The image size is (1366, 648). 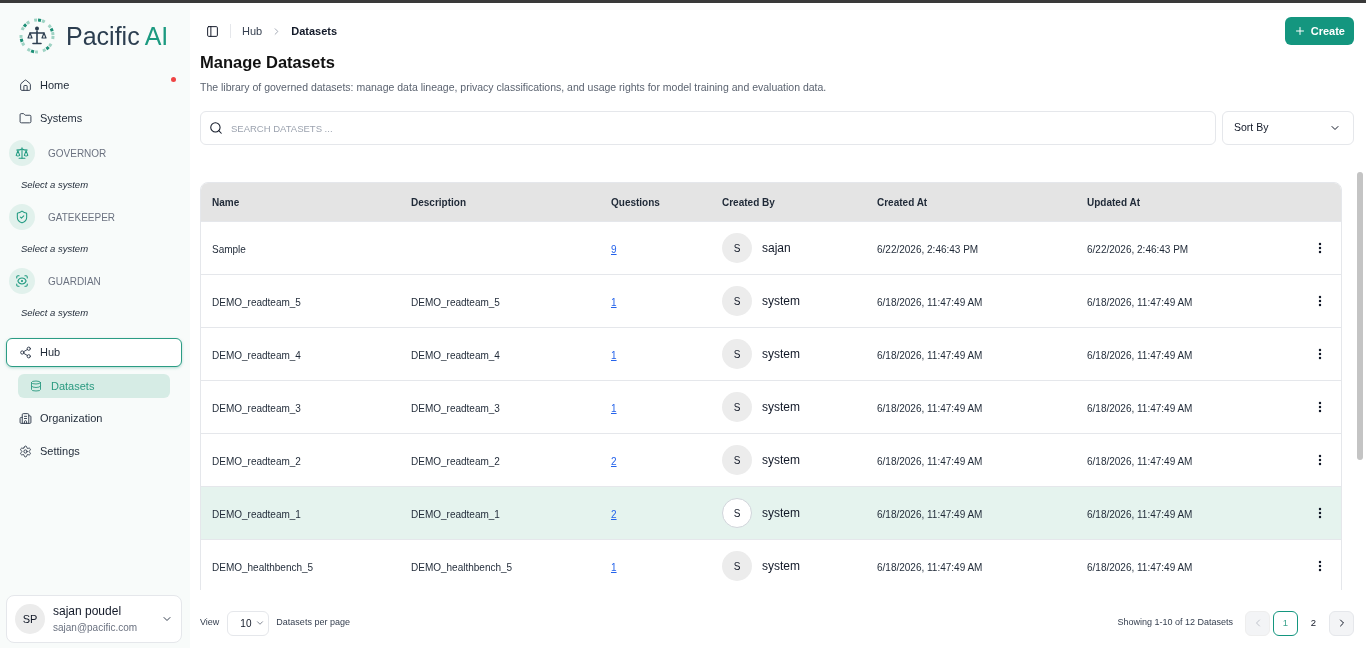 I want to click on eye-scan-icon, so click(x=22, y=281).